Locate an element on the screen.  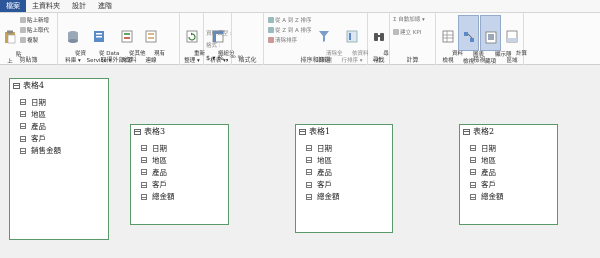
table-header: 表格3 is located at coordinates (179, 131).